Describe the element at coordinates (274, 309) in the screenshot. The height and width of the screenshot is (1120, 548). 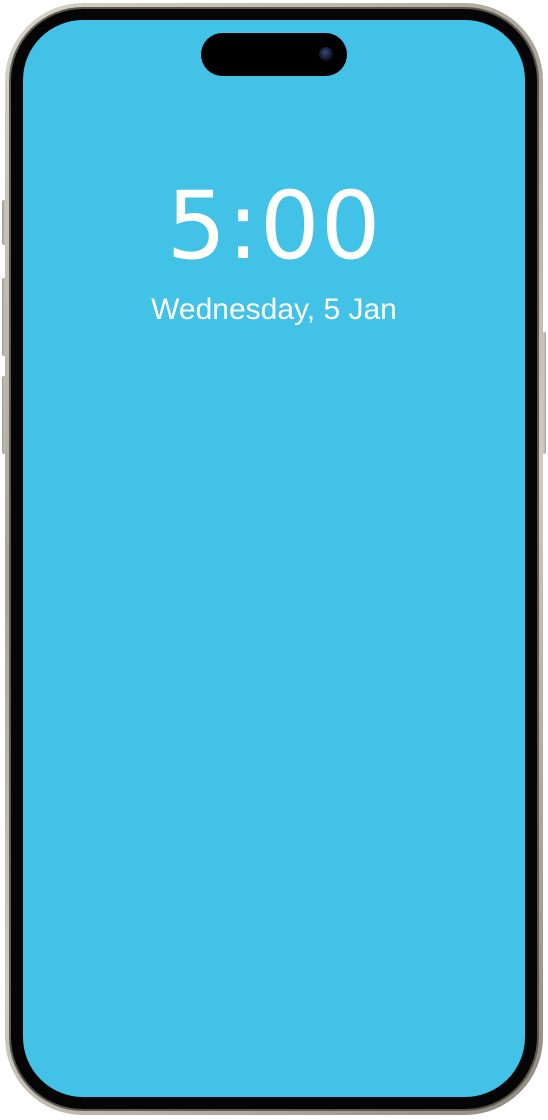
I see `lock-screen-date: Wednesday, 5 Jan` at that location.